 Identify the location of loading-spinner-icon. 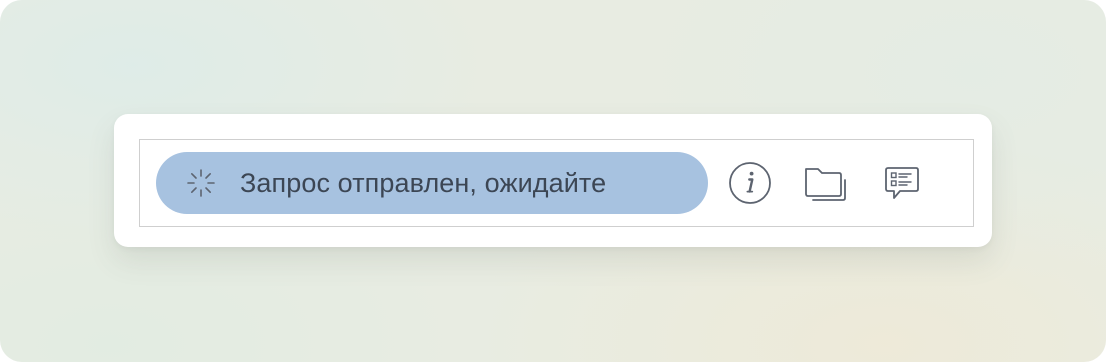
(201, 183).